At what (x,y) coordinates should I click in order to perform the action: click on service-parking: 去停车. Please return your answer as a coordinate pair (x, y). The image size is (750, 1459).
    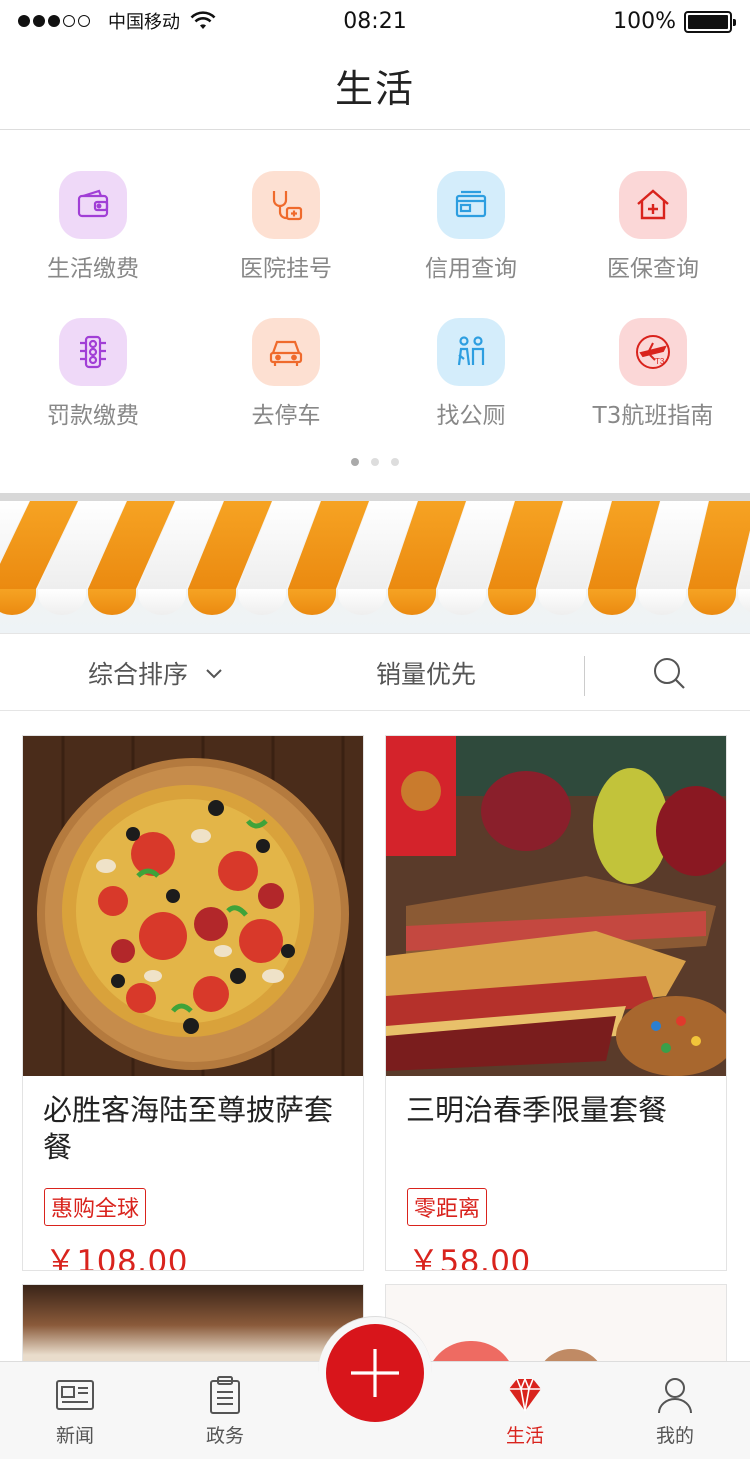
    Looking at the image, I should click on (286, 374).